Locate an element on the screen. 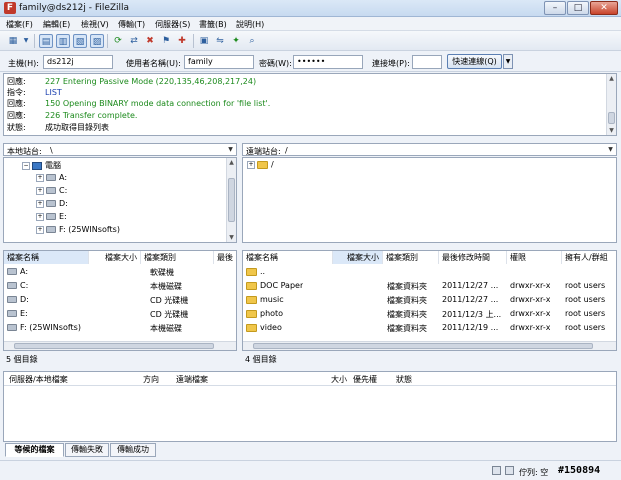 The height and width of the screenshot is (480, 621). quickconnect-button: 快速連線(Q) is located at coordinates (474, 61).